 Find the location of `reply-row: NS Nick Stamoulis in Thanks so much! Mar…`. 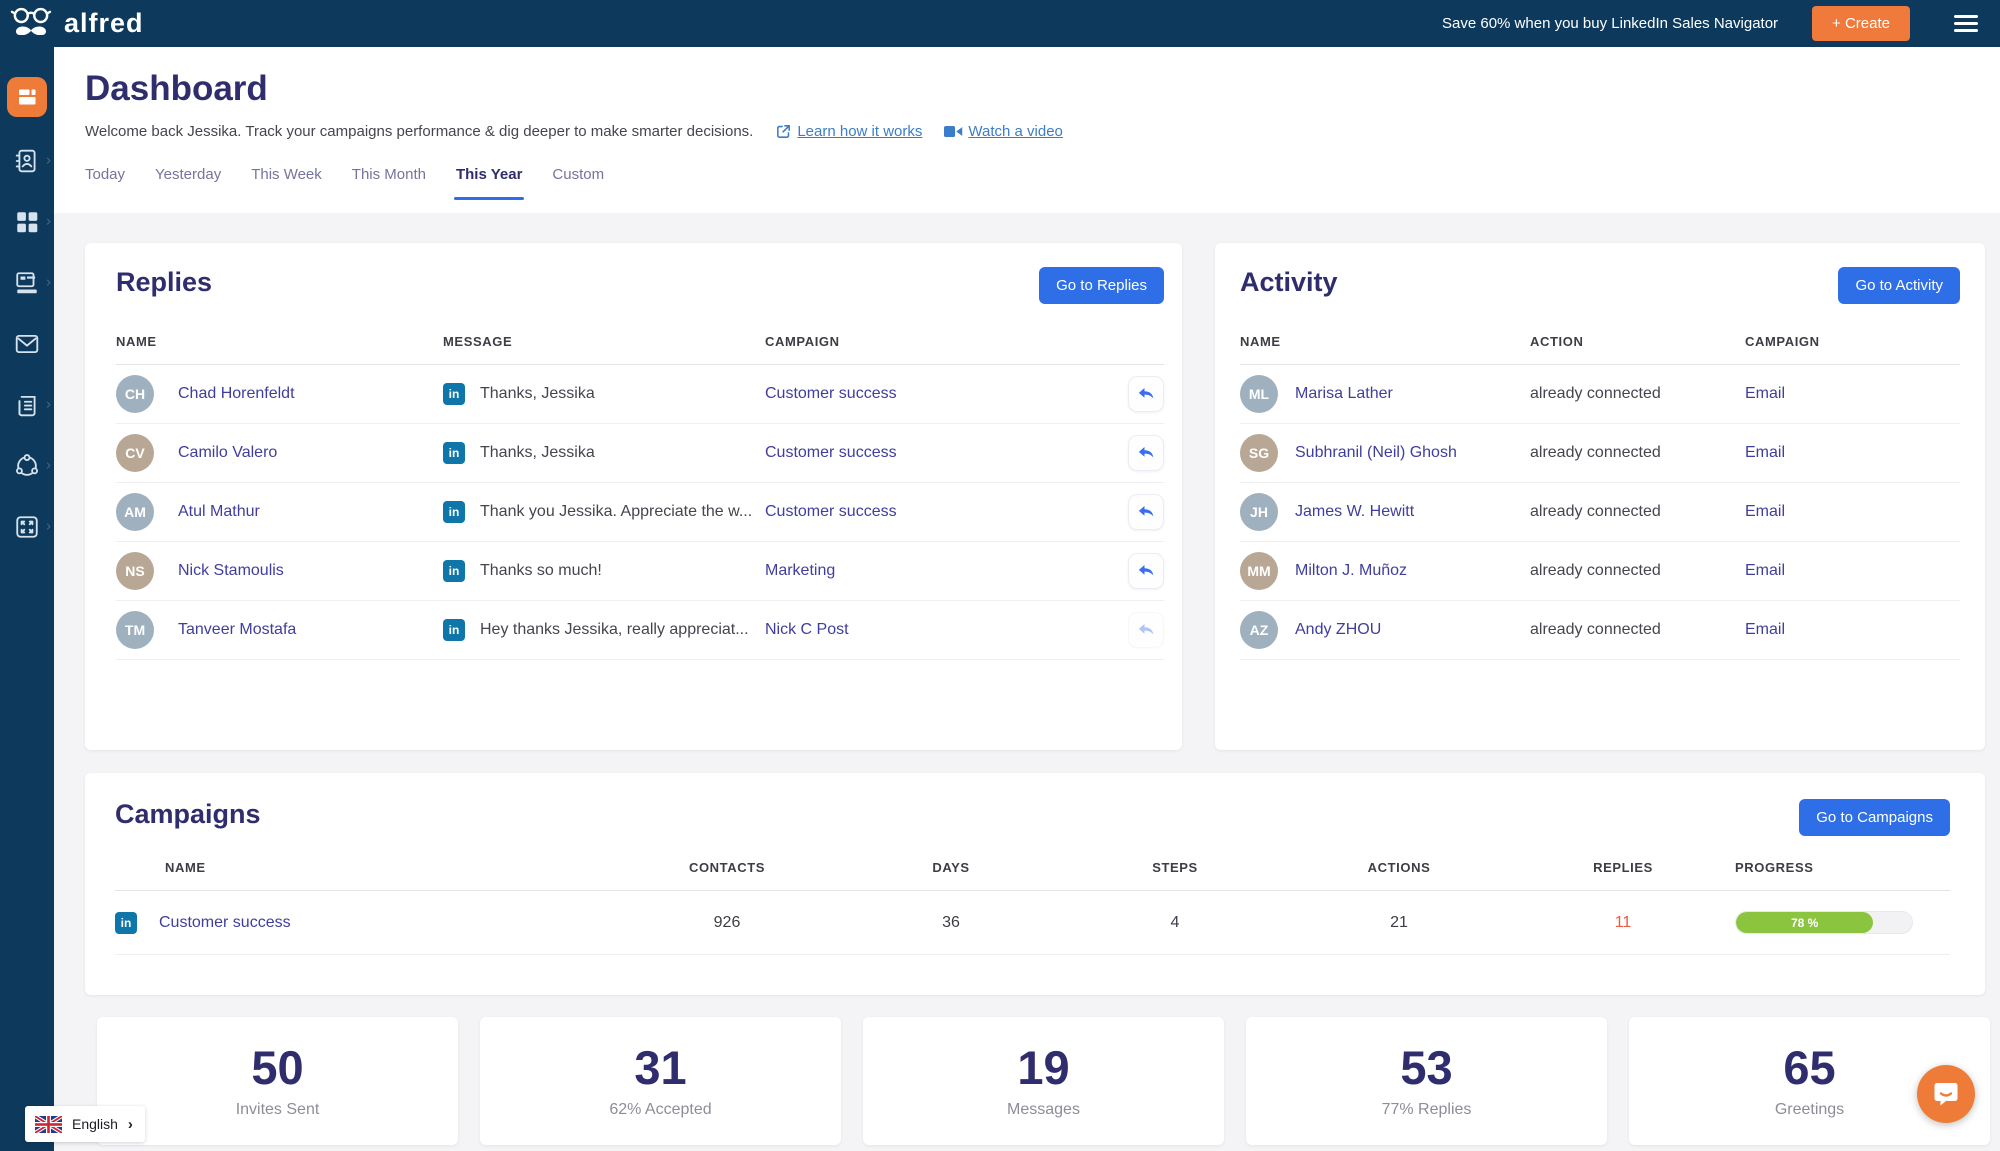

reply-row: NS Nick Stamoulis in Thanks so much! Mar… is located at coordinates (640, 571).